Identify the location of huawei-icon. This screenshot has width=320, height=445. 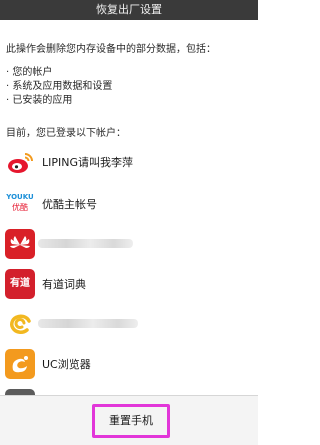
(20, 244).